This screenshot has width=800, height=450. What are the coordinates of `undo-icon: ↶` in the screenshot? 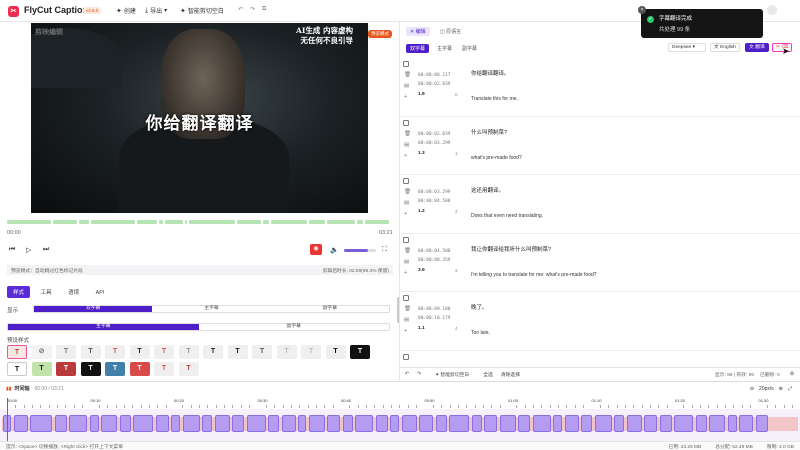 It's located at (407, 374).